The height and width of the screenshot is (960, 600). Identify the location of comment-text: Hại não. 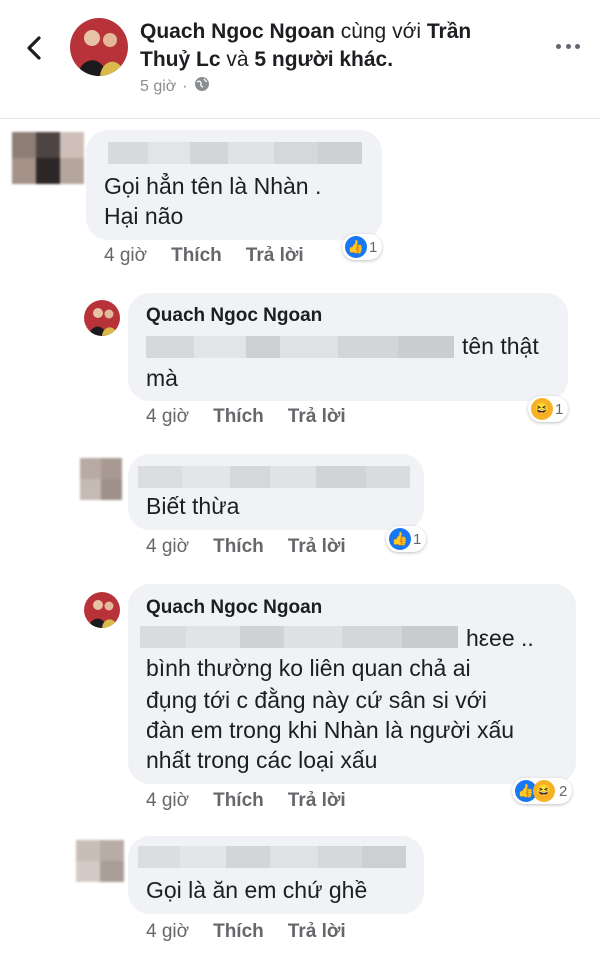
(144, 216).